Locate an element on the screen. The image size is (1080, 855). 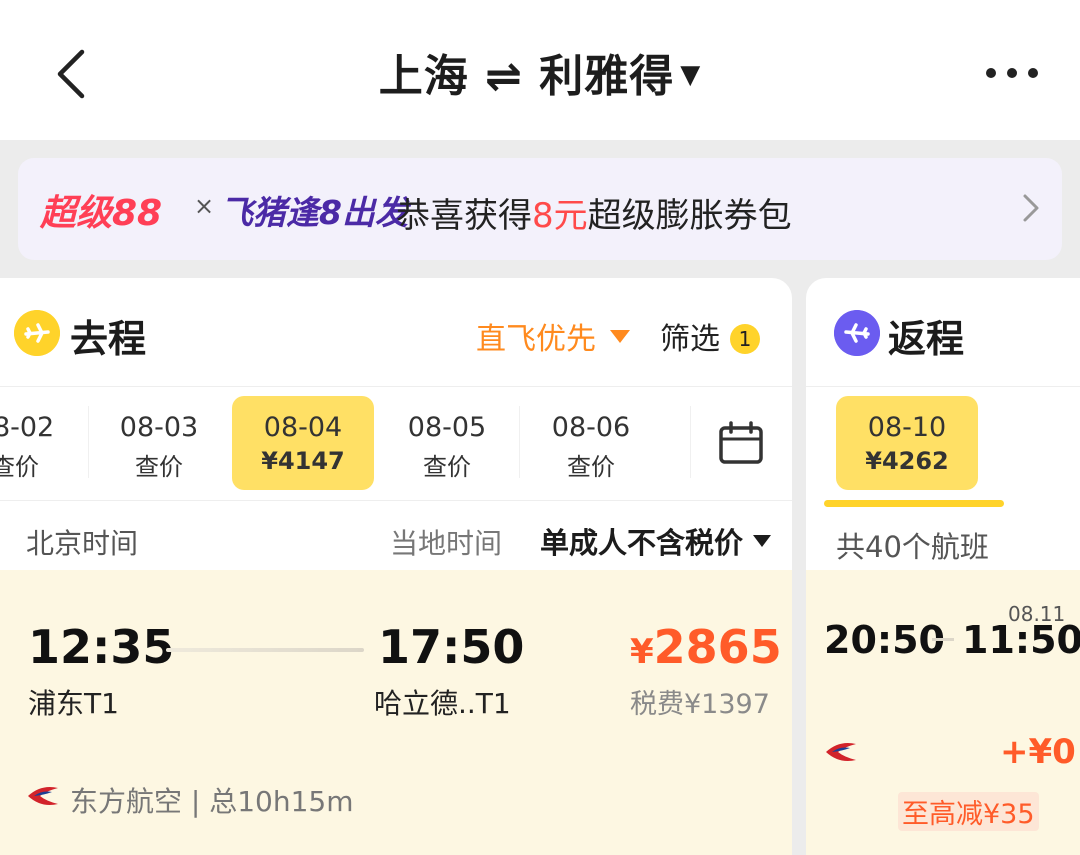
date-tab: 08-03 查价 is located at coordinates (159, 443).